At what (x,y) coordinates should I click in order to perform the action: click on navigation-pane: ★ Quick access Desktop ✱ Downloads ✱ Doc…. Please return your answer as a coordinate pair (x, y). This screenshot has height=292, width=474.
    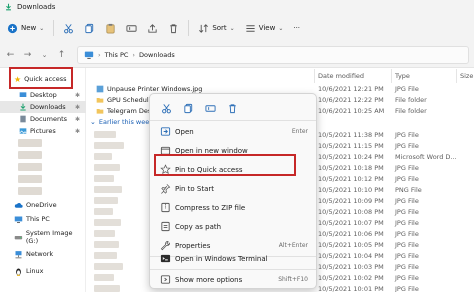
    Looking at the image, I should click on (43, 180).